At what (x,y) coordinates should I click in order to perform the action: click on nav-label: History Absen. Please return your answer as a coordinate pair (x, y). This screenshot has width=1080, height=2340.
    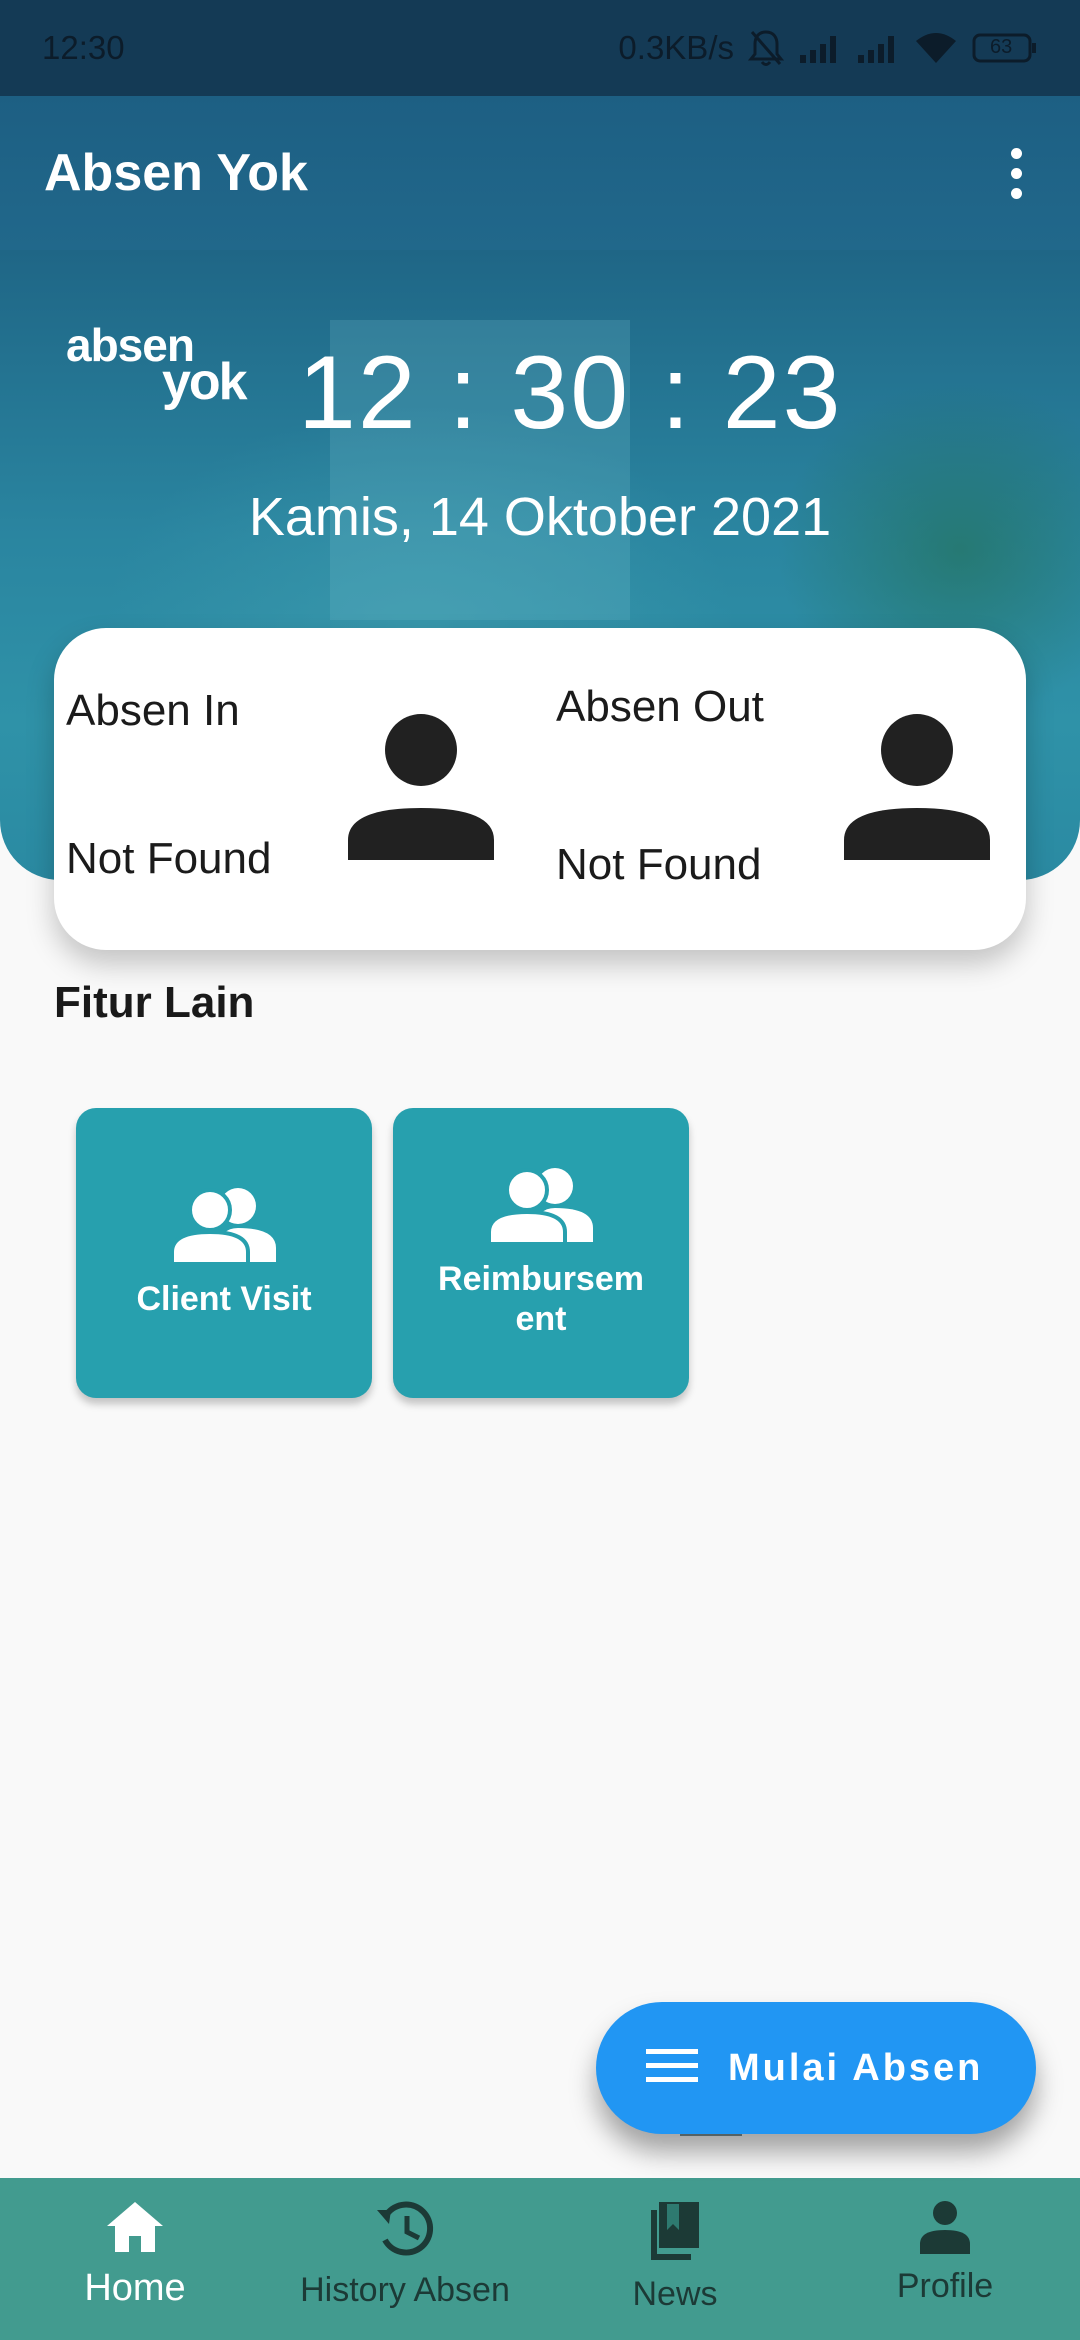
    Looking at the image, I should click on (405, 2290).